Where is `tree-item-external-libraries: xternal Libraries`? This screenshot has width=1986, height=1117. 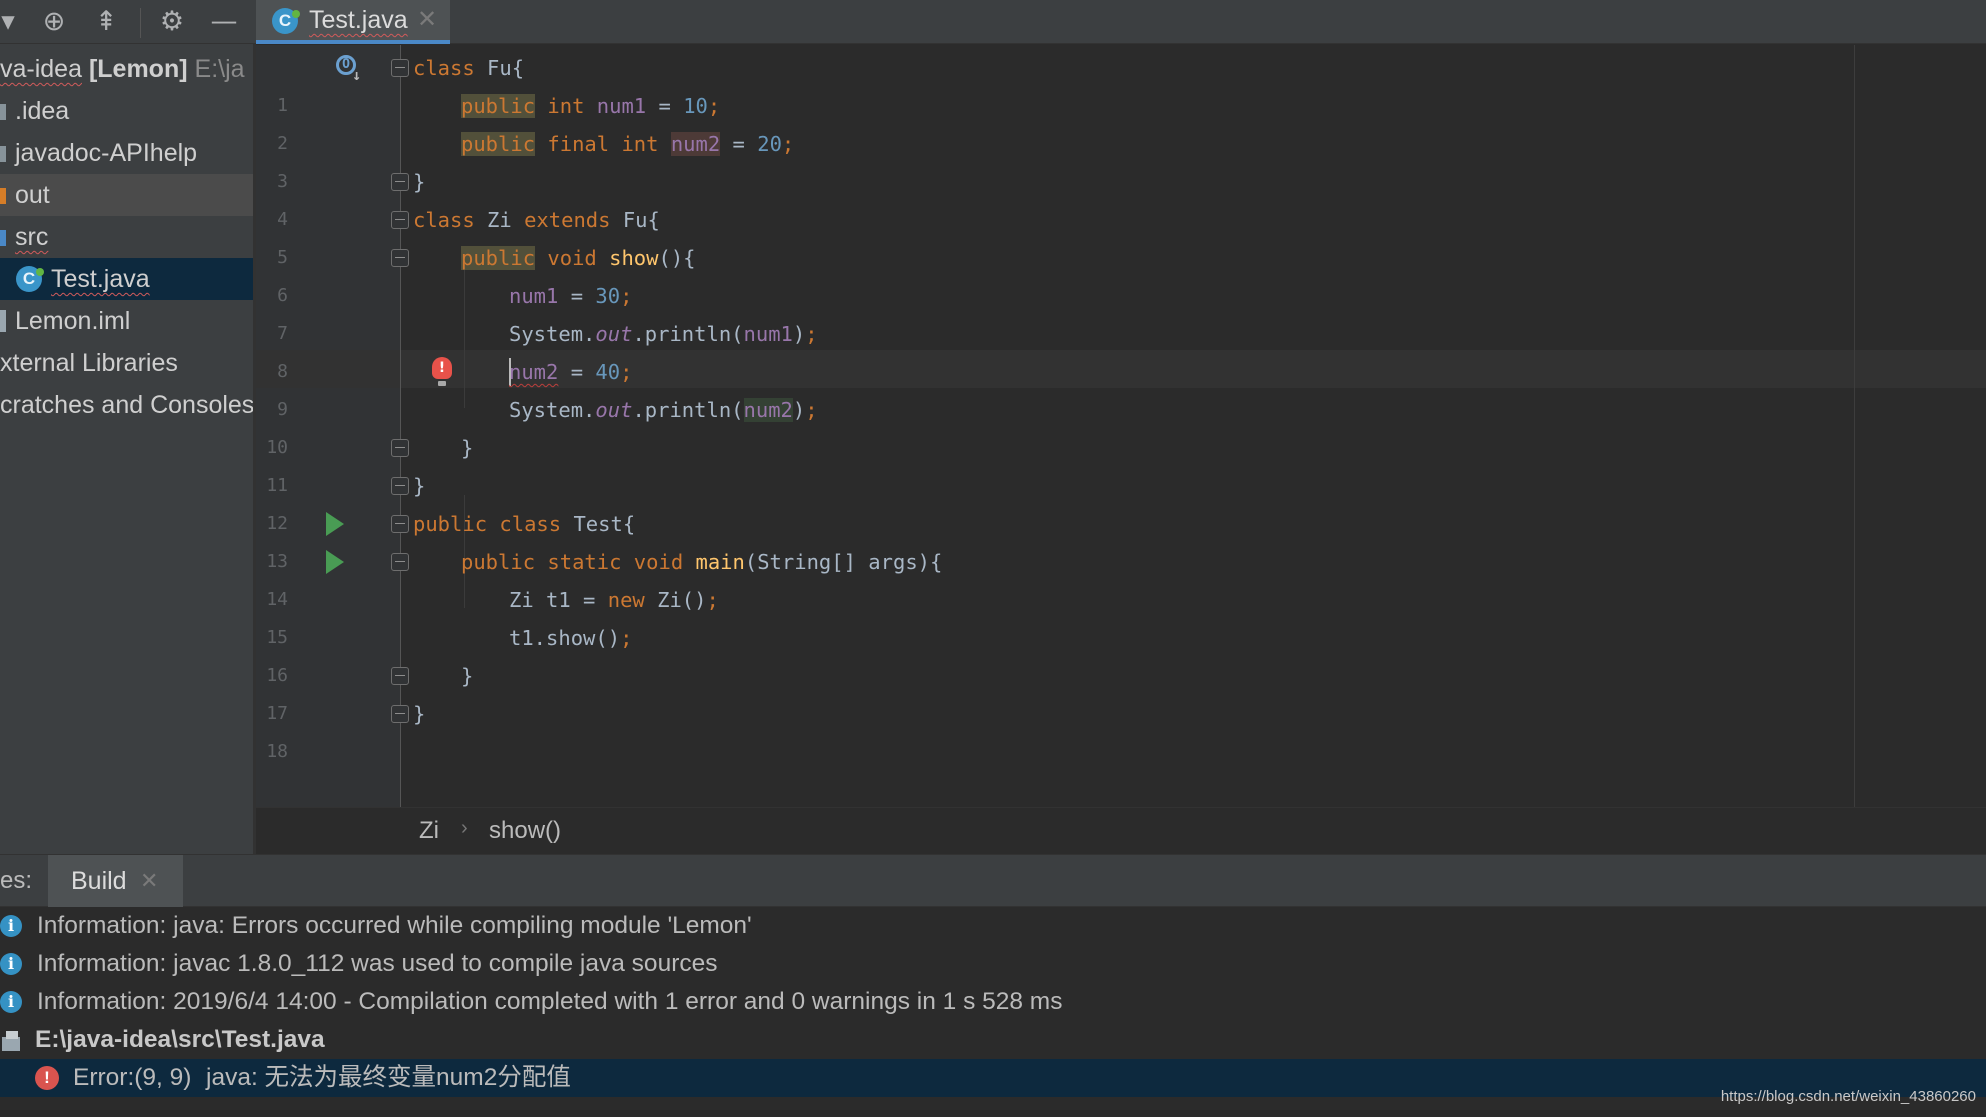 tree-item-external-libraries: xternal Libraries is located at coordinates (126, 363).